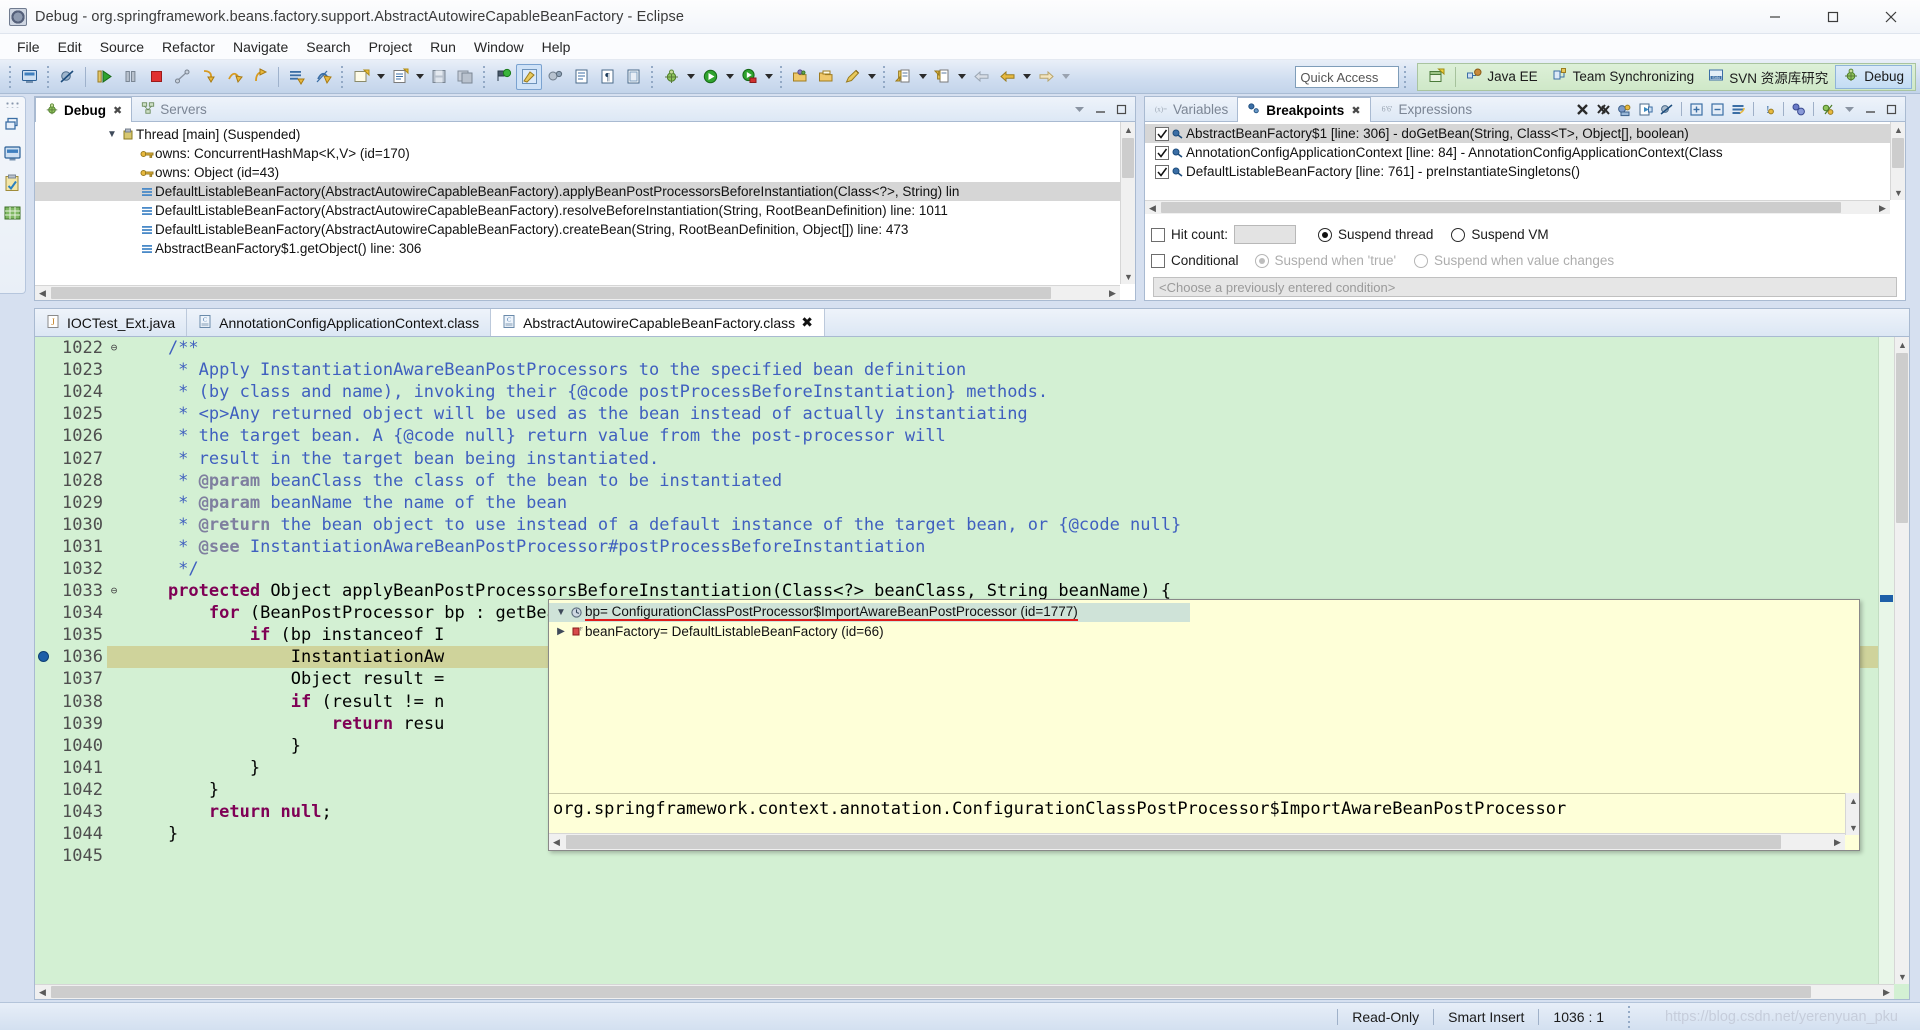 This screenshot has height=1030, width=1920. Describe the element at coordinates (12, 104) in the screenshot. I see `fast-view-drag-handle` at that location.